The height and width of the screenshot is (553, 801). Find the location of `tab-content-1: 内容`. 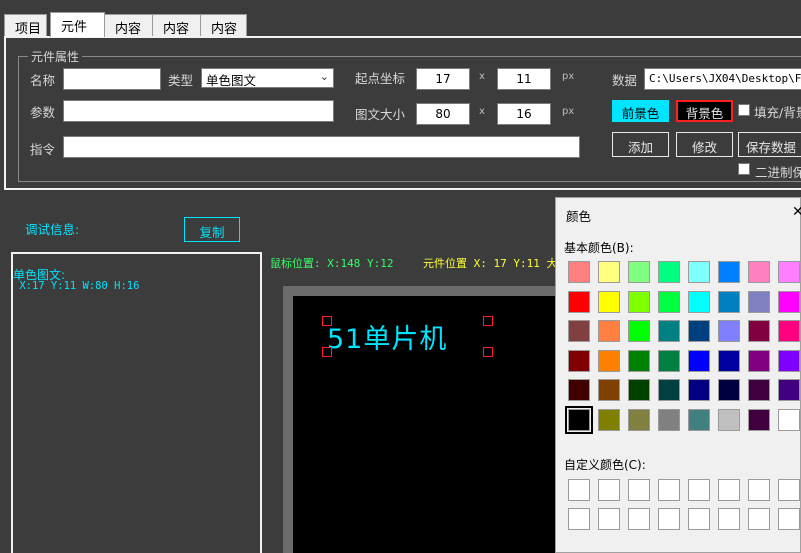

tab-content-1: 内容 is located at coordinates (128, 25).